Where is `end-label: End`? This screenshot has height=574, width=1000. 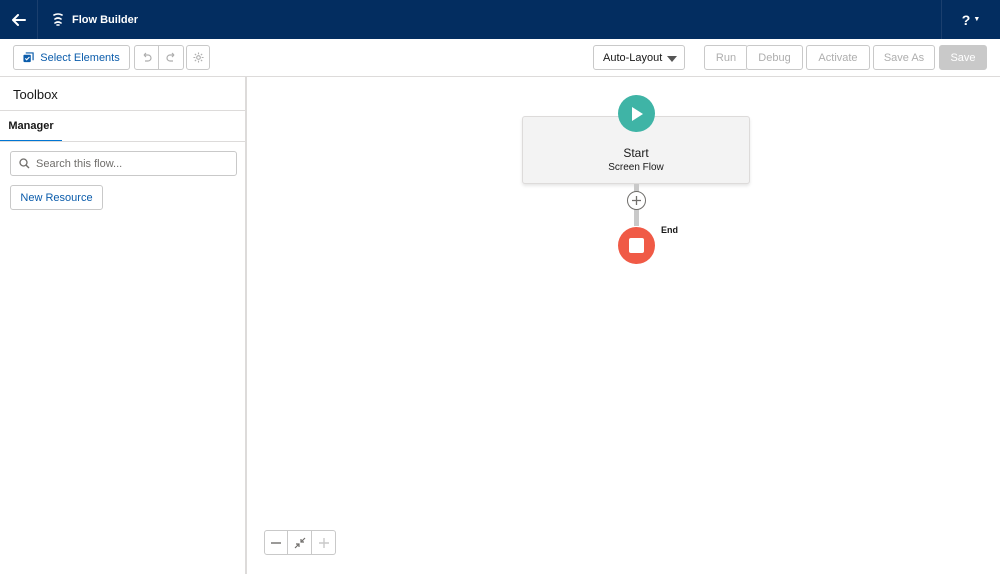 end-label: End is located at coordinates (669, 230).